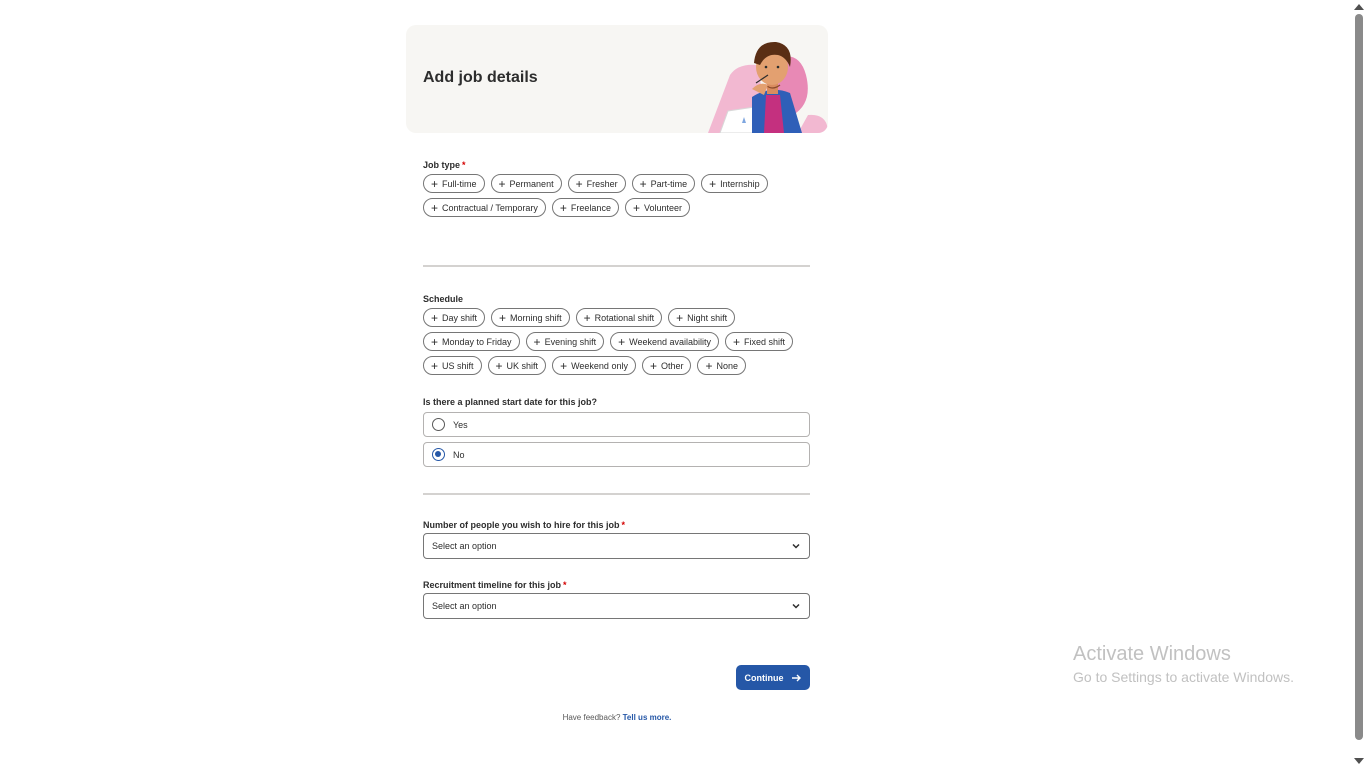 This screenshot has height=768, width=1366. I want to click on radio-option: No, so click(616, 454).